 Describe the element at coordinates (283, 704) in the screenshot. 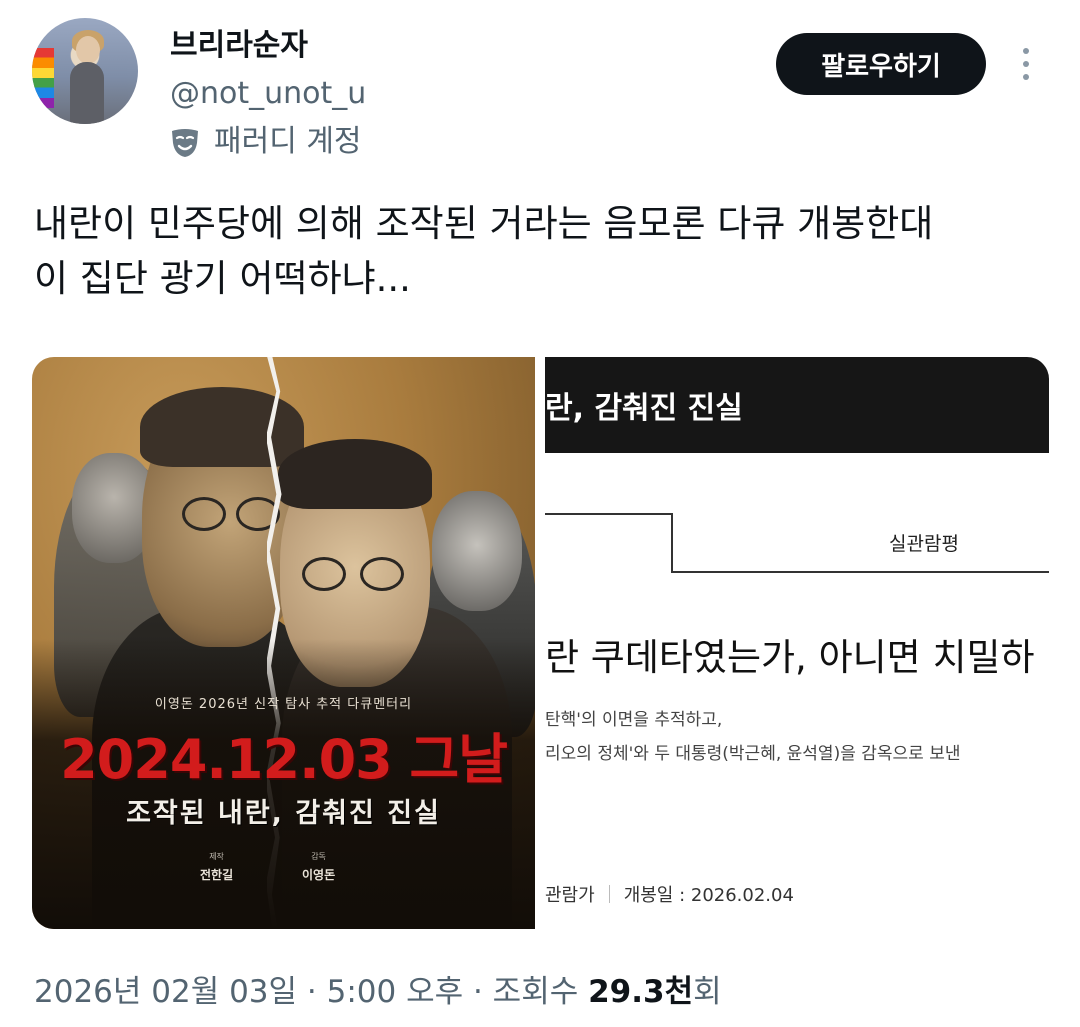

I see `poster-subtitle: 이영돈 2026년 신작 탐사 추적 다큐멘터리` at that location.